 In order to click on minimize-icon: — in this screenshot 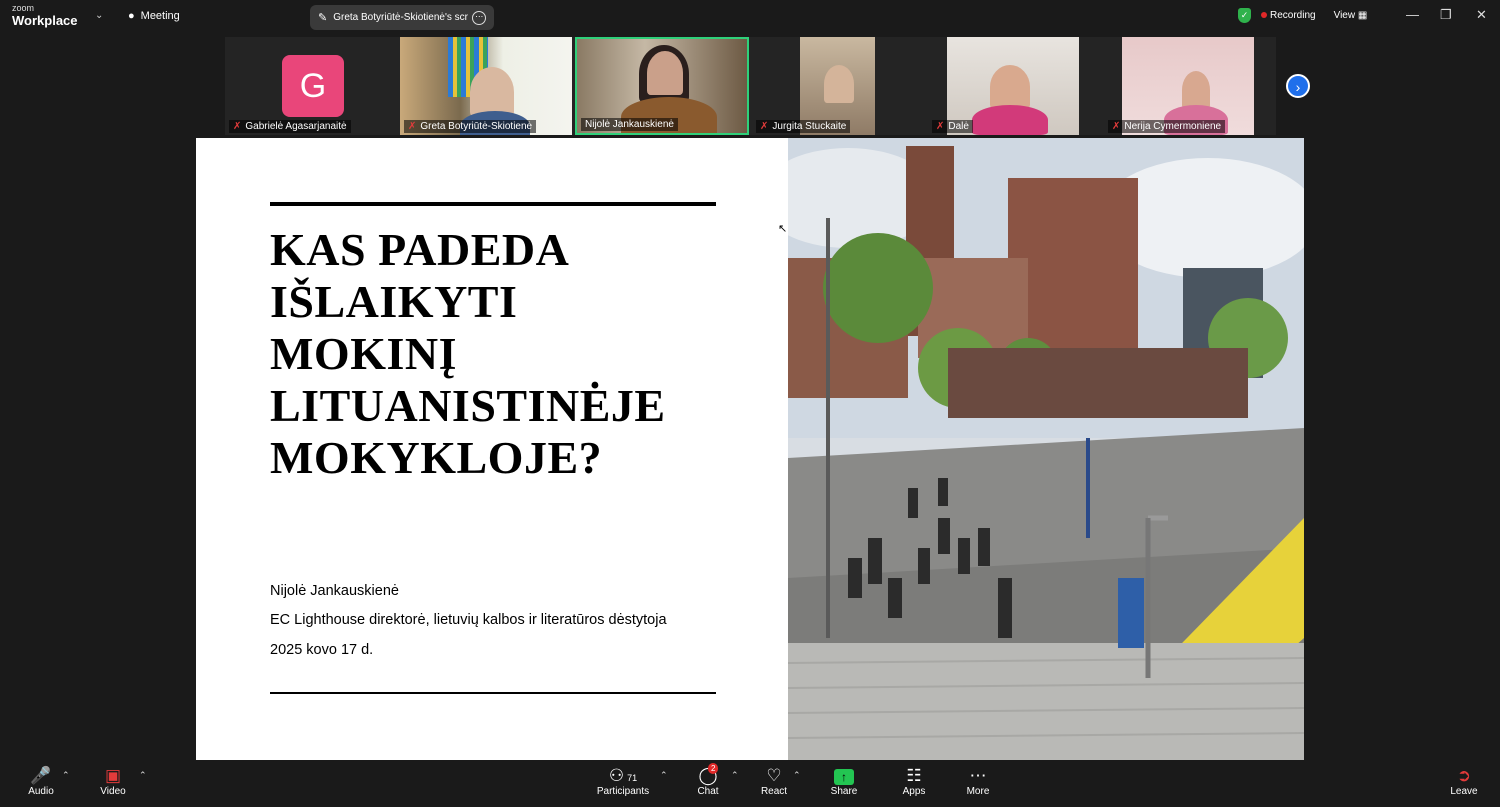, I will do `click(1412, 14)`.